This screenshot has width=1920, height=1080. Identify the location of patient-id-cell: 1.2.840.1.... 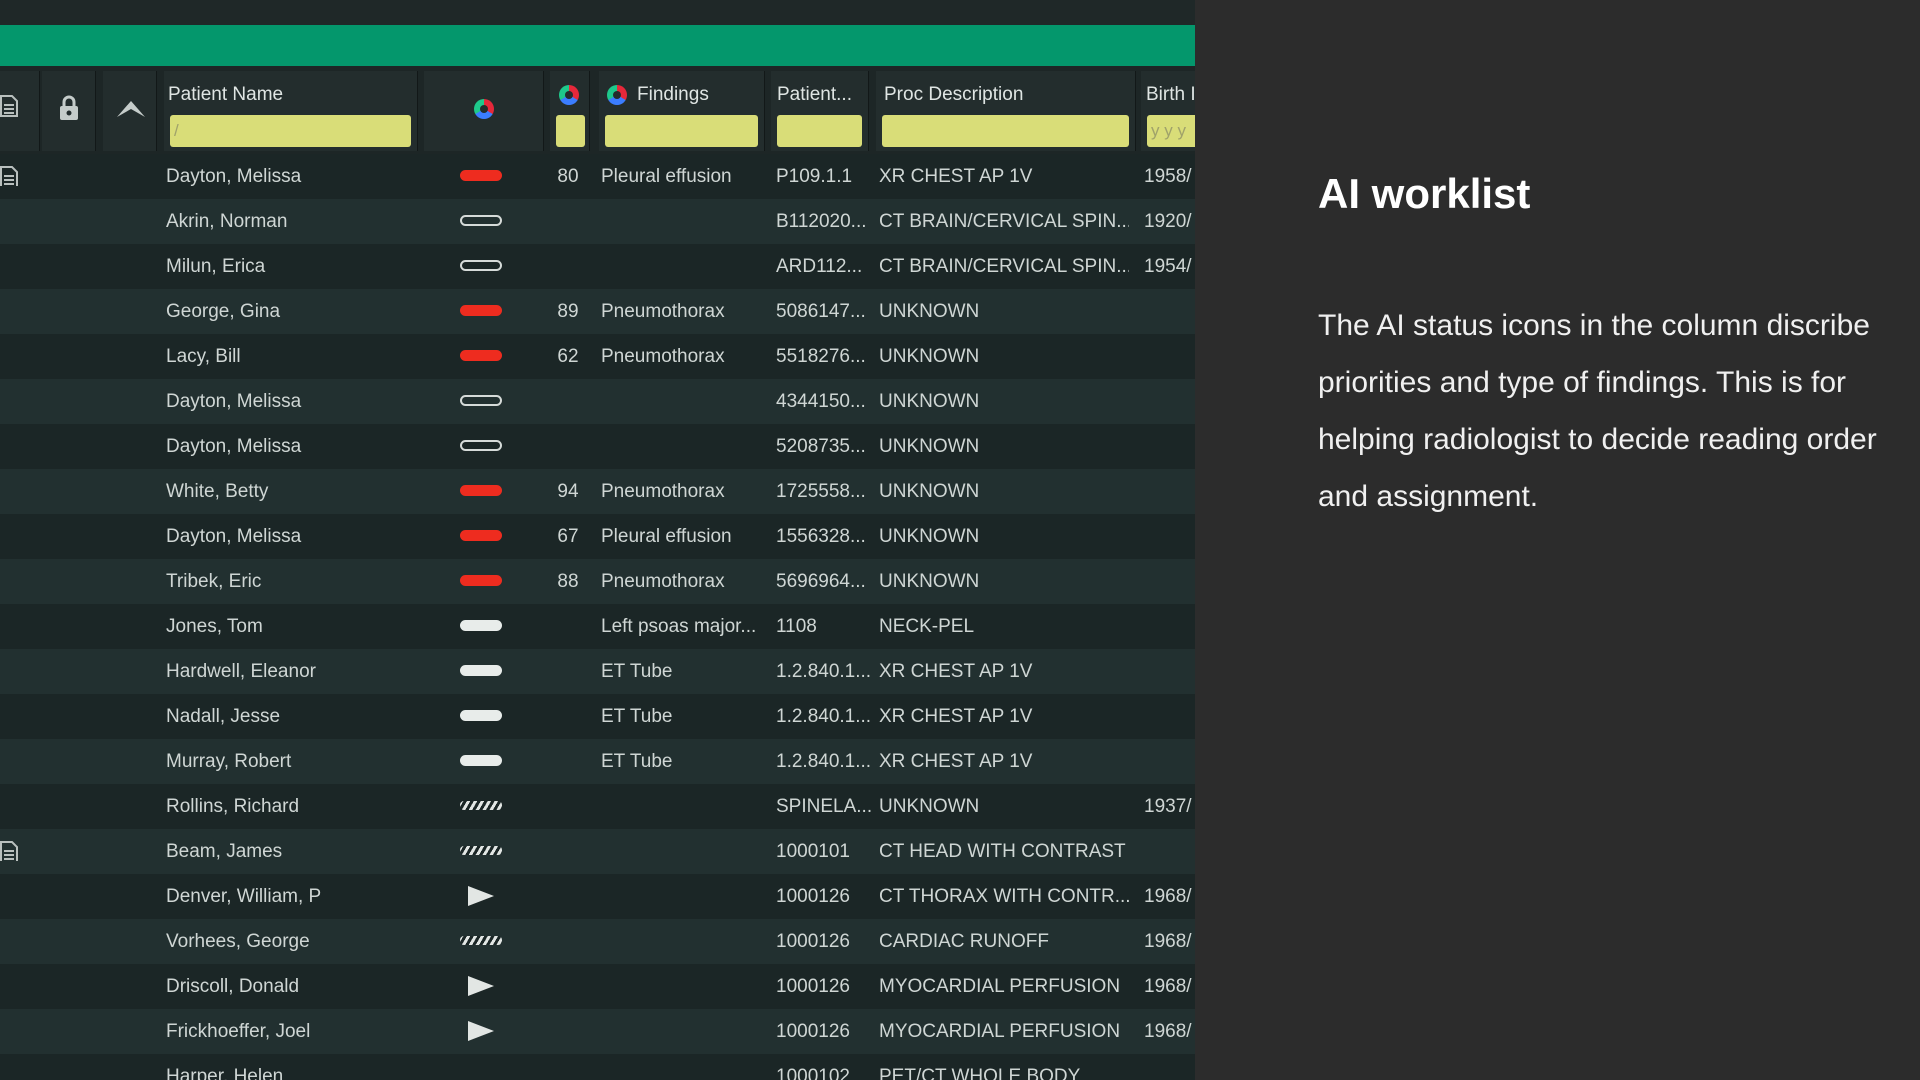
(824, 761).